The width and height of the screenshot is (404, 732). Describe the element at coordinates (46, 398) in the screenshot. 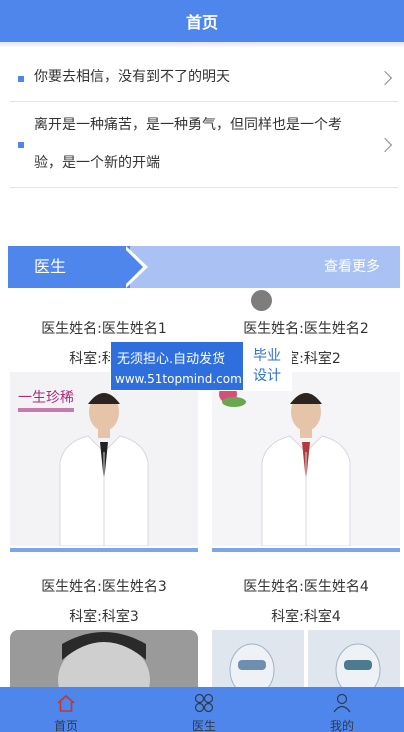

I see `brand-logo: 一生珍稀` at that location.